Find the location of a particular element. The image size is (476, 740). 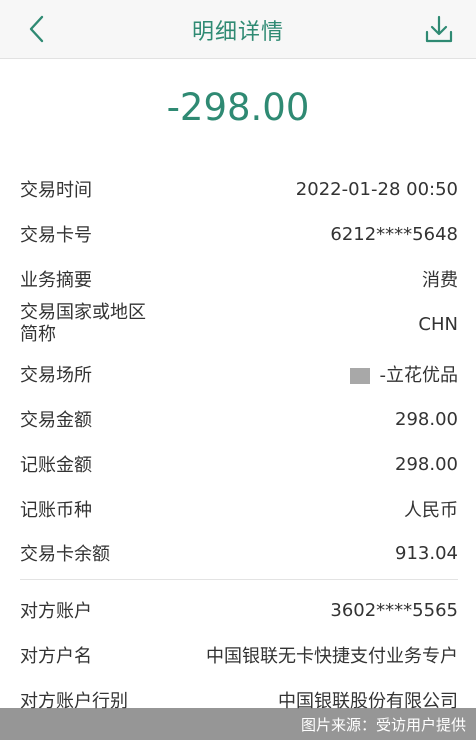

transaction-amount: -298.00 is located at coordinates (238, 107).